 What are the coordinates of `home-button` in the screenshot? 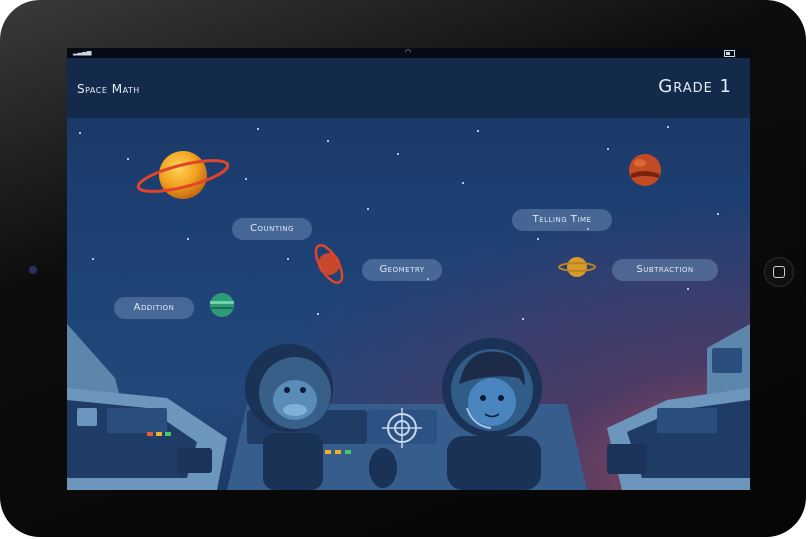 It's located at (779, 272).